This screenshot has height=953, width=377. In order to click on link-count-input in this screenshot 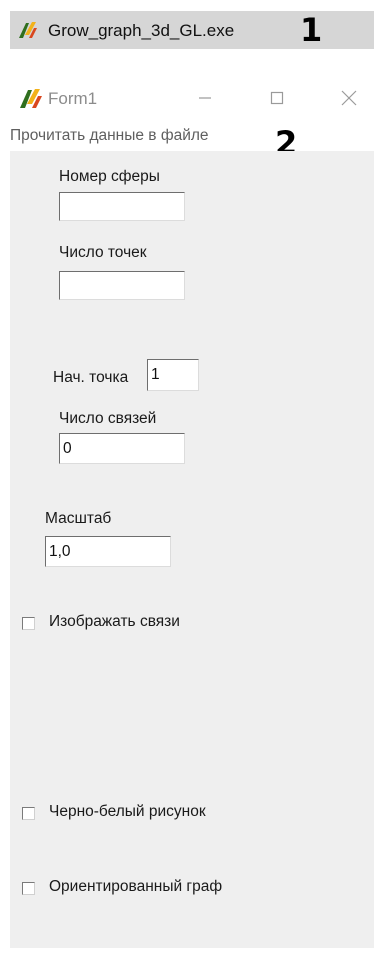, I will do `click(122, 448)`.